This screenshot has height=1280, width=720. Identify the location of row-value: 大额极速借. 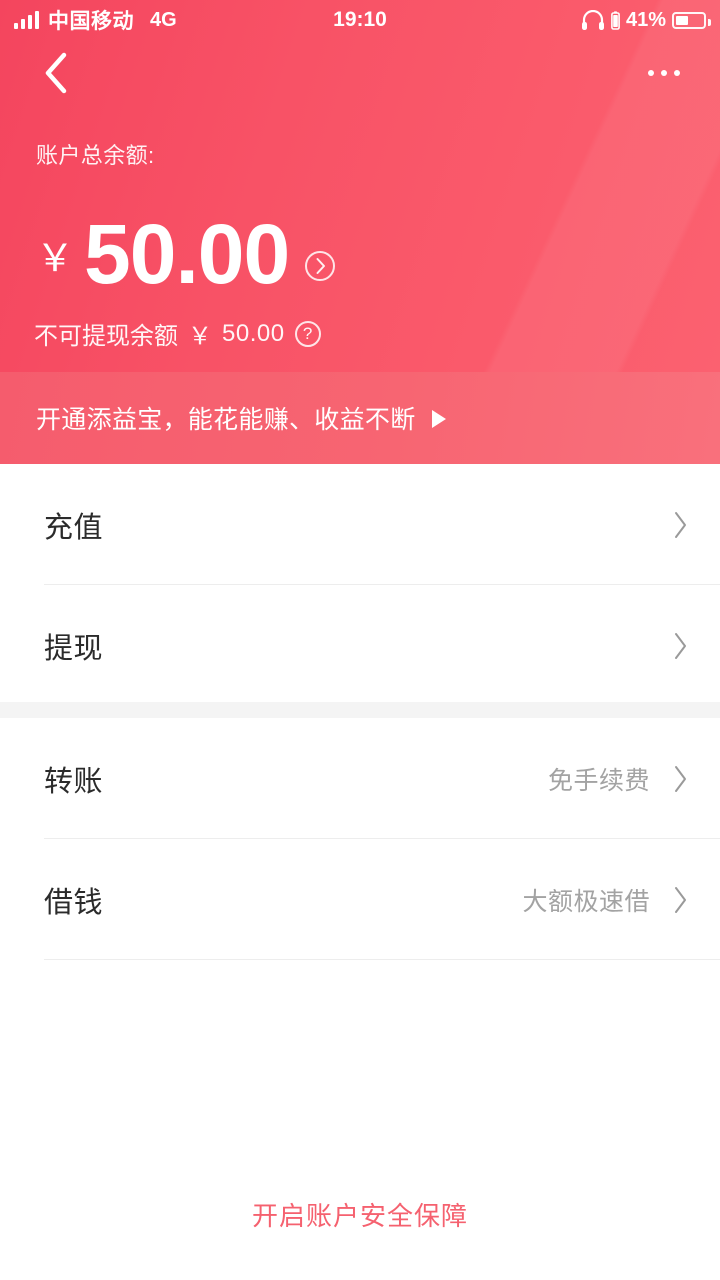
(586, 901).